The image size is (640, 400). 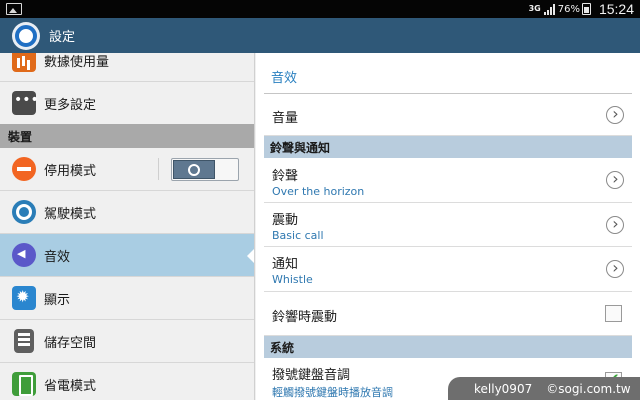 I want to click on sidebar-item-label: 省電模式, so click(x=70, y=386).